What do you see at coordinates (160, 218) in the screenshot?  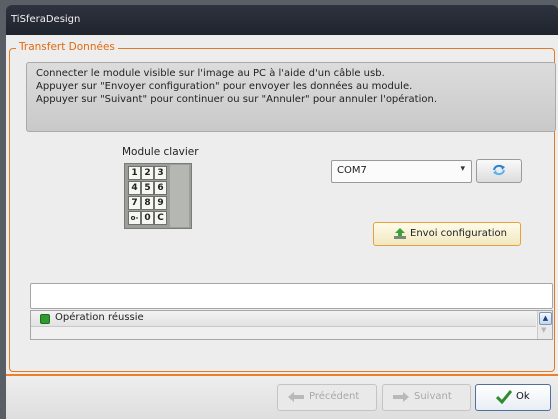 I see `key: C` at bounding box center [160, 218].